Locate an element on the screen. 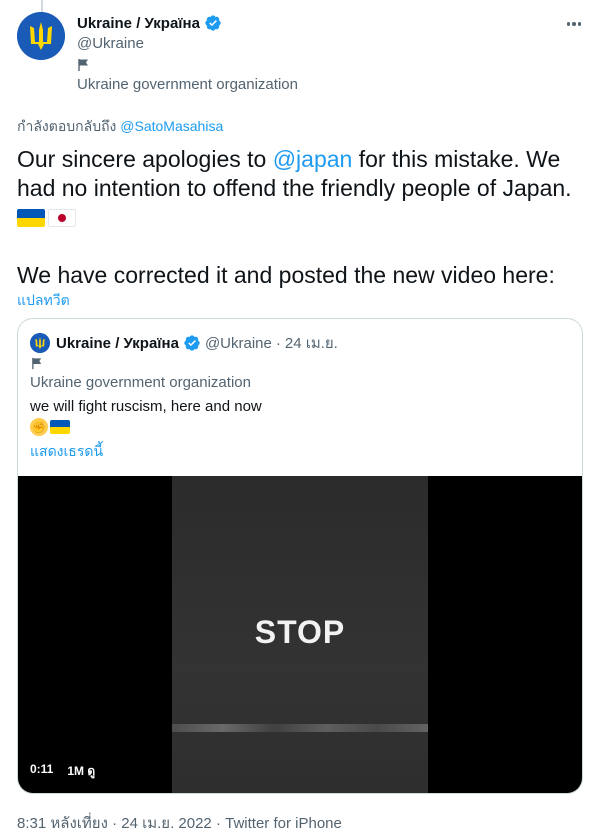 Image resolution: width=601 pixels, height=832 pixels. video-light-band is located at coordinates (300, 728).